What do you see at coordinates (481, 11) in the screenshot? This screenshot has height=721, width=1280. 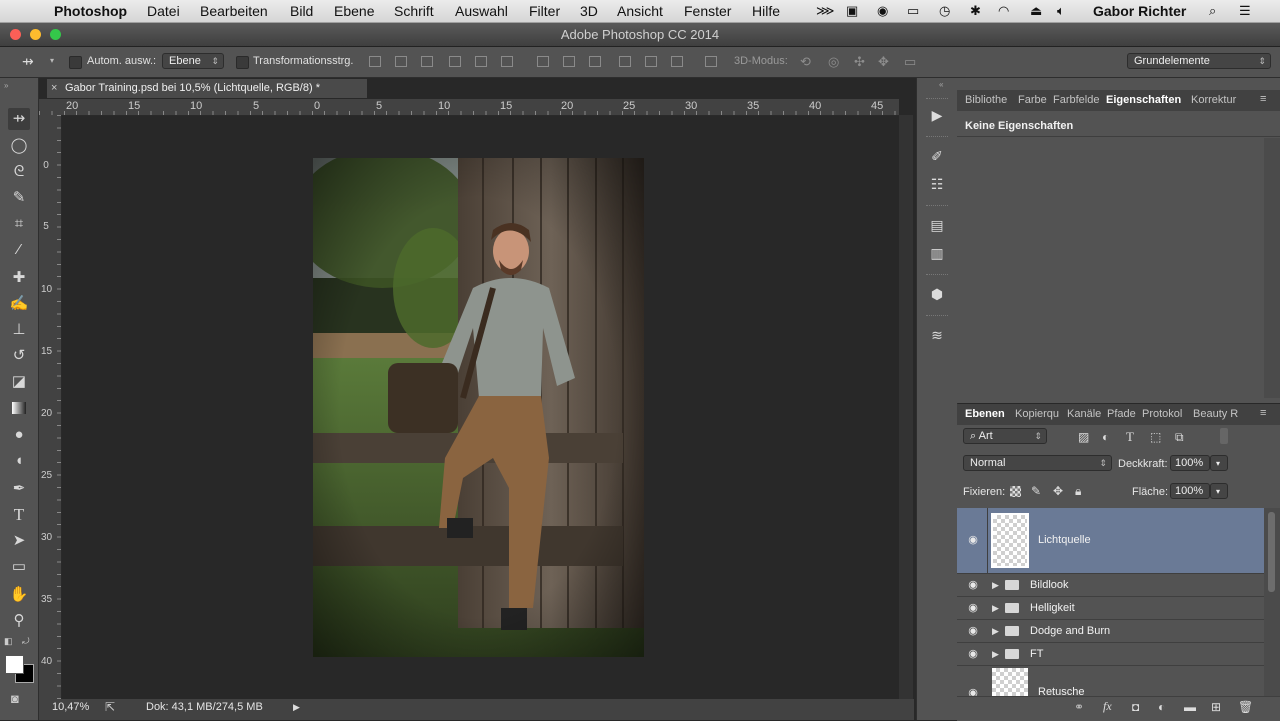 I see `menu-auswahl: Auswahl` at bounding box center [481, 11].